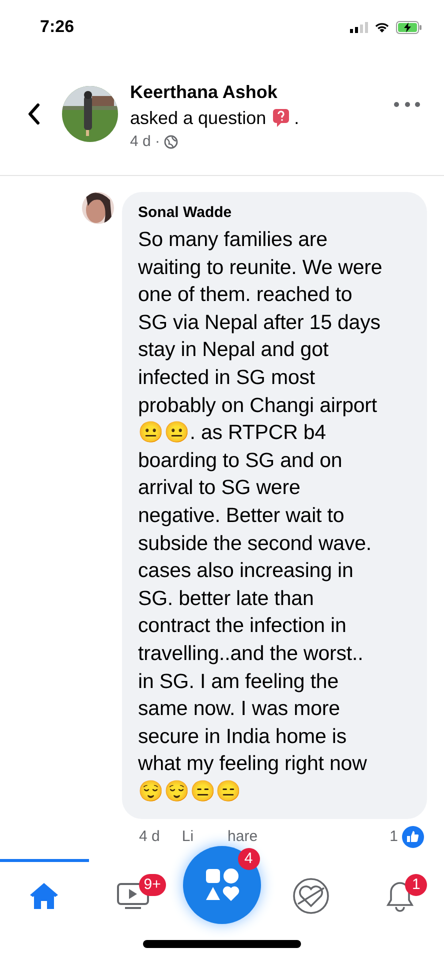 The width and height of the screenshot is (444, 960). I want to click on menu-fab-button, so click(221, 885).